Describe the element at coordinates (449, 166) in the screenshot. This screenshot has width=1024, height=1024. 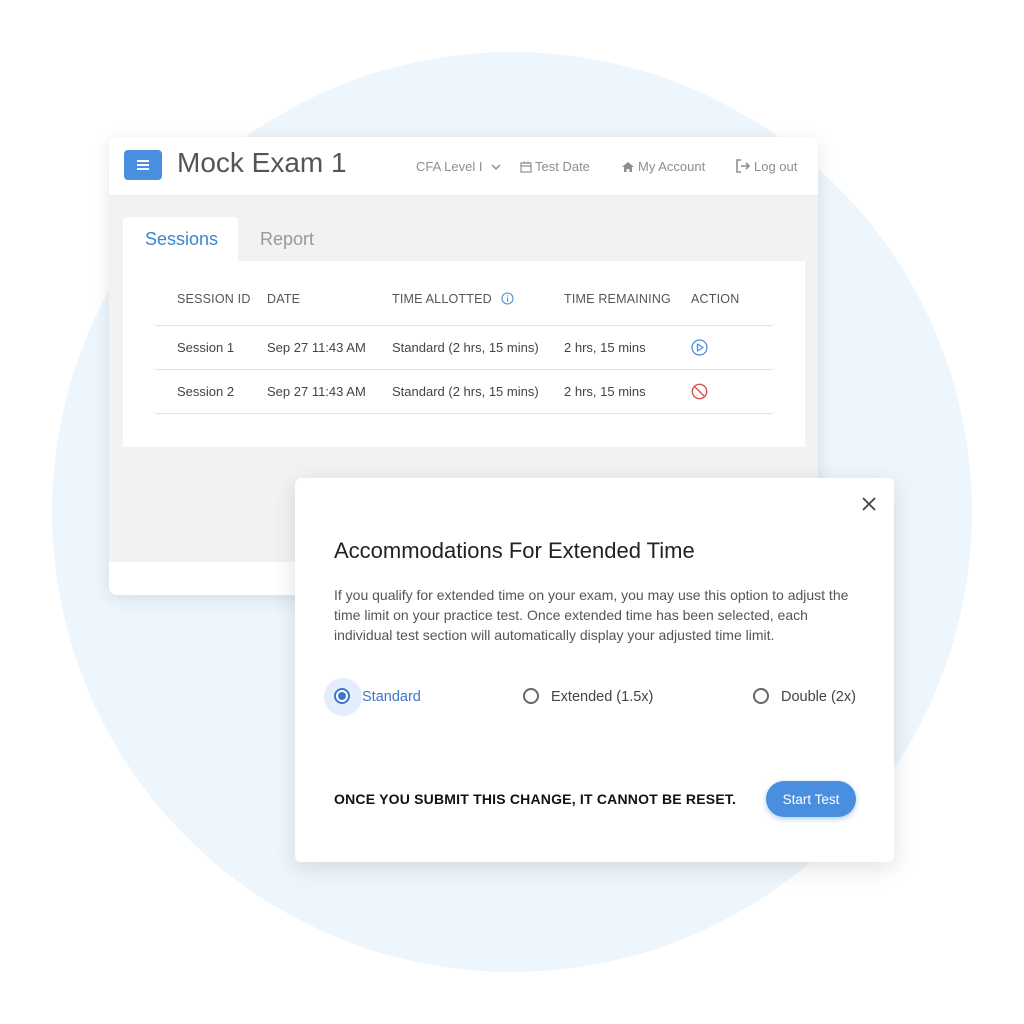
I see `level-dropdown-label: CFA Level I` at that location.